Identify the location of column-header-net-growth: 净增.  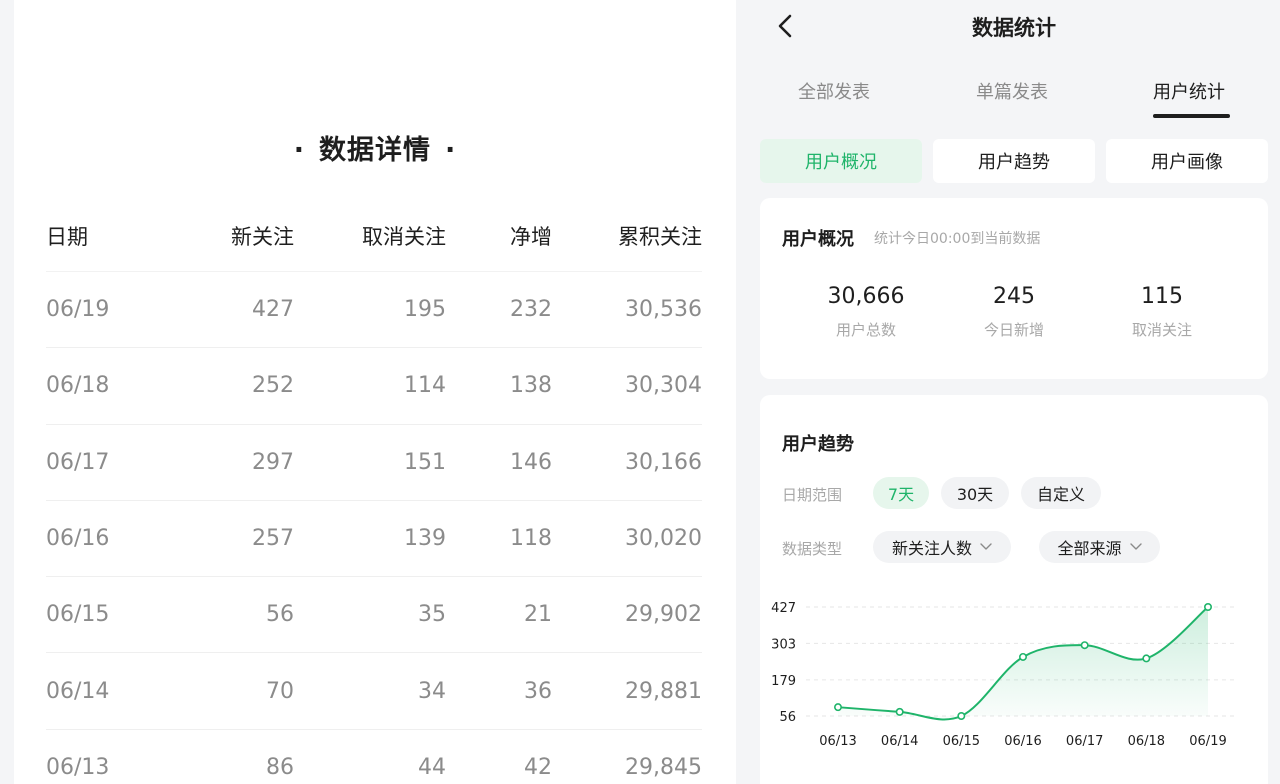
(531, 236).